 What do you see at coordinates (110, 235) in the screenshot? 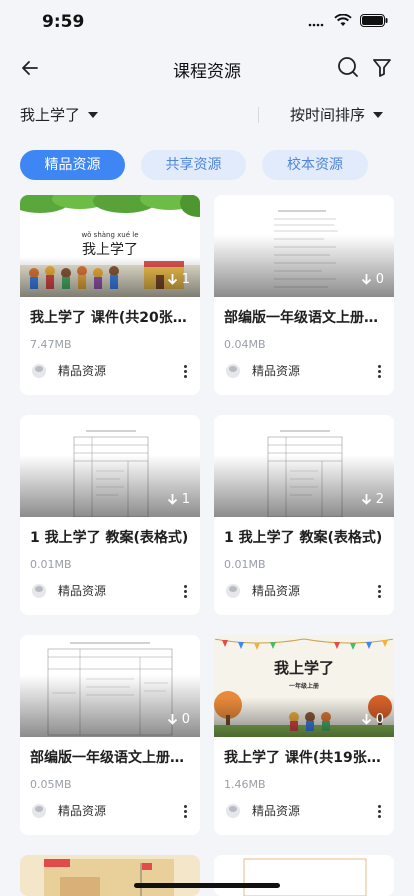
I see `thumb-pinyin: wǒ shàng xué le` at bounding box center [110, 235].